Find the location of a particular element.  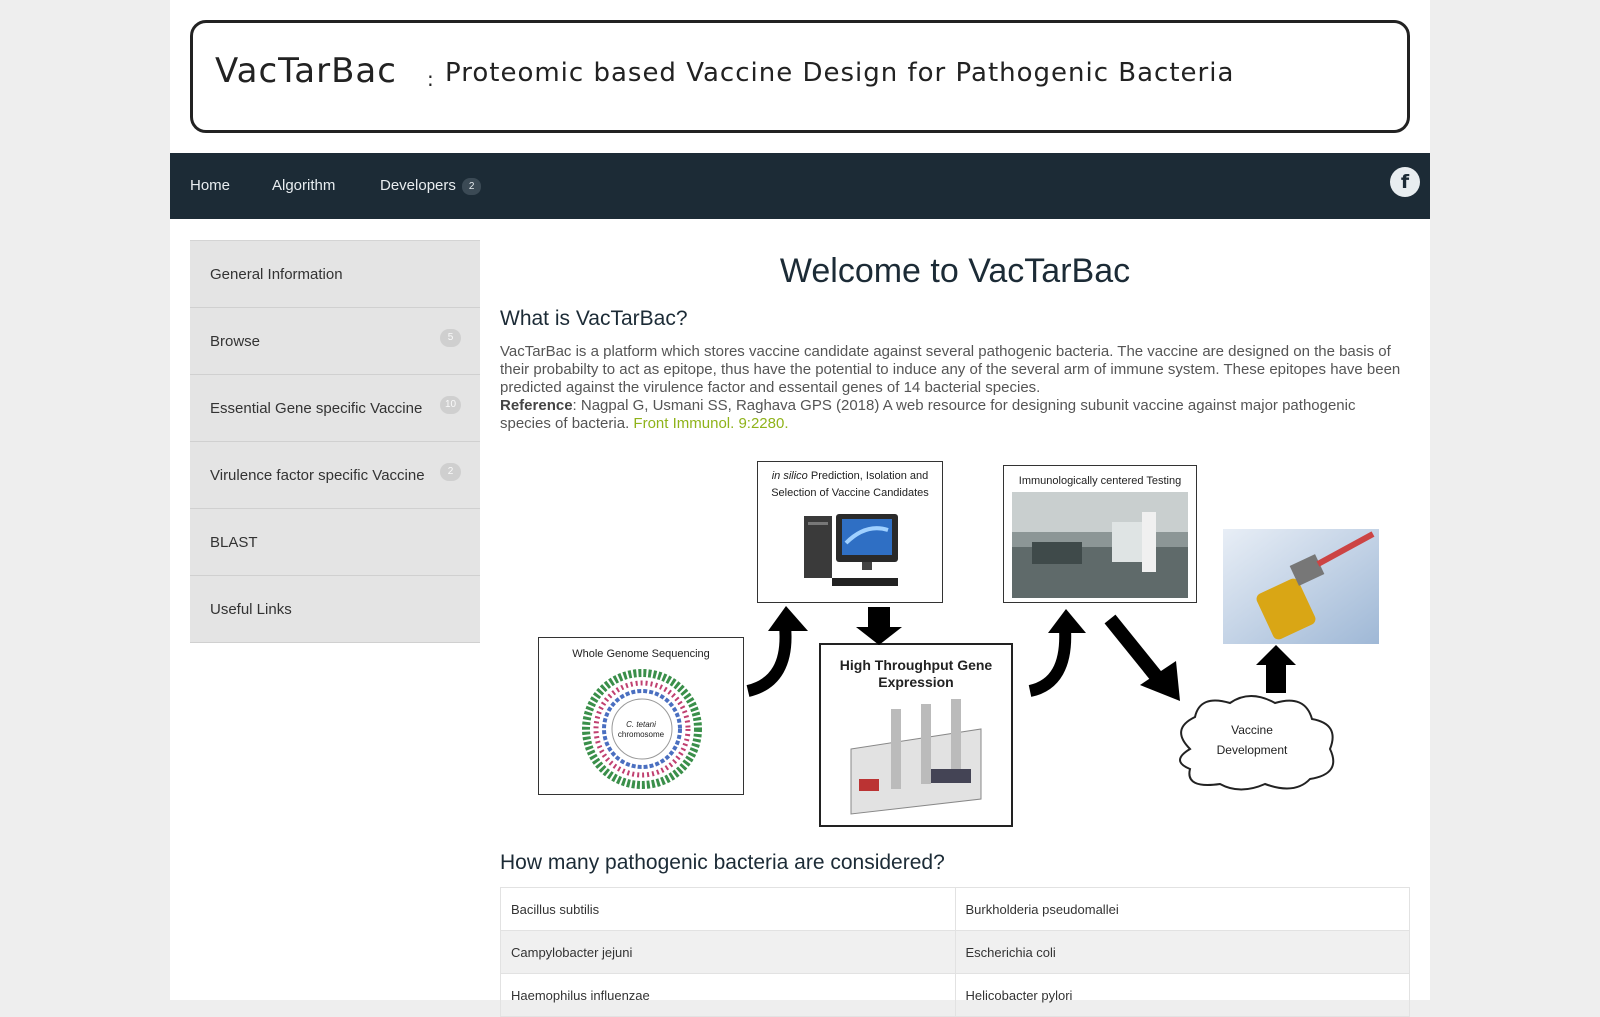

sidebar-item-label: General Information is located at coordinates (276, 274).